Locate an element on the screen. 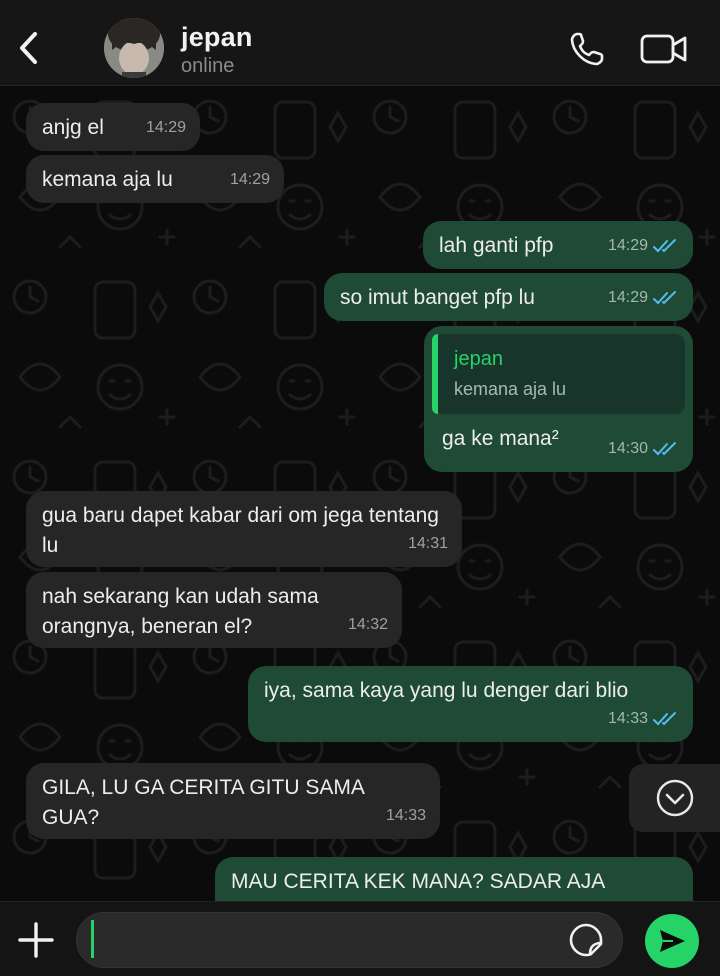  timestamp: 14:32 is located at coordinates (367, 624).